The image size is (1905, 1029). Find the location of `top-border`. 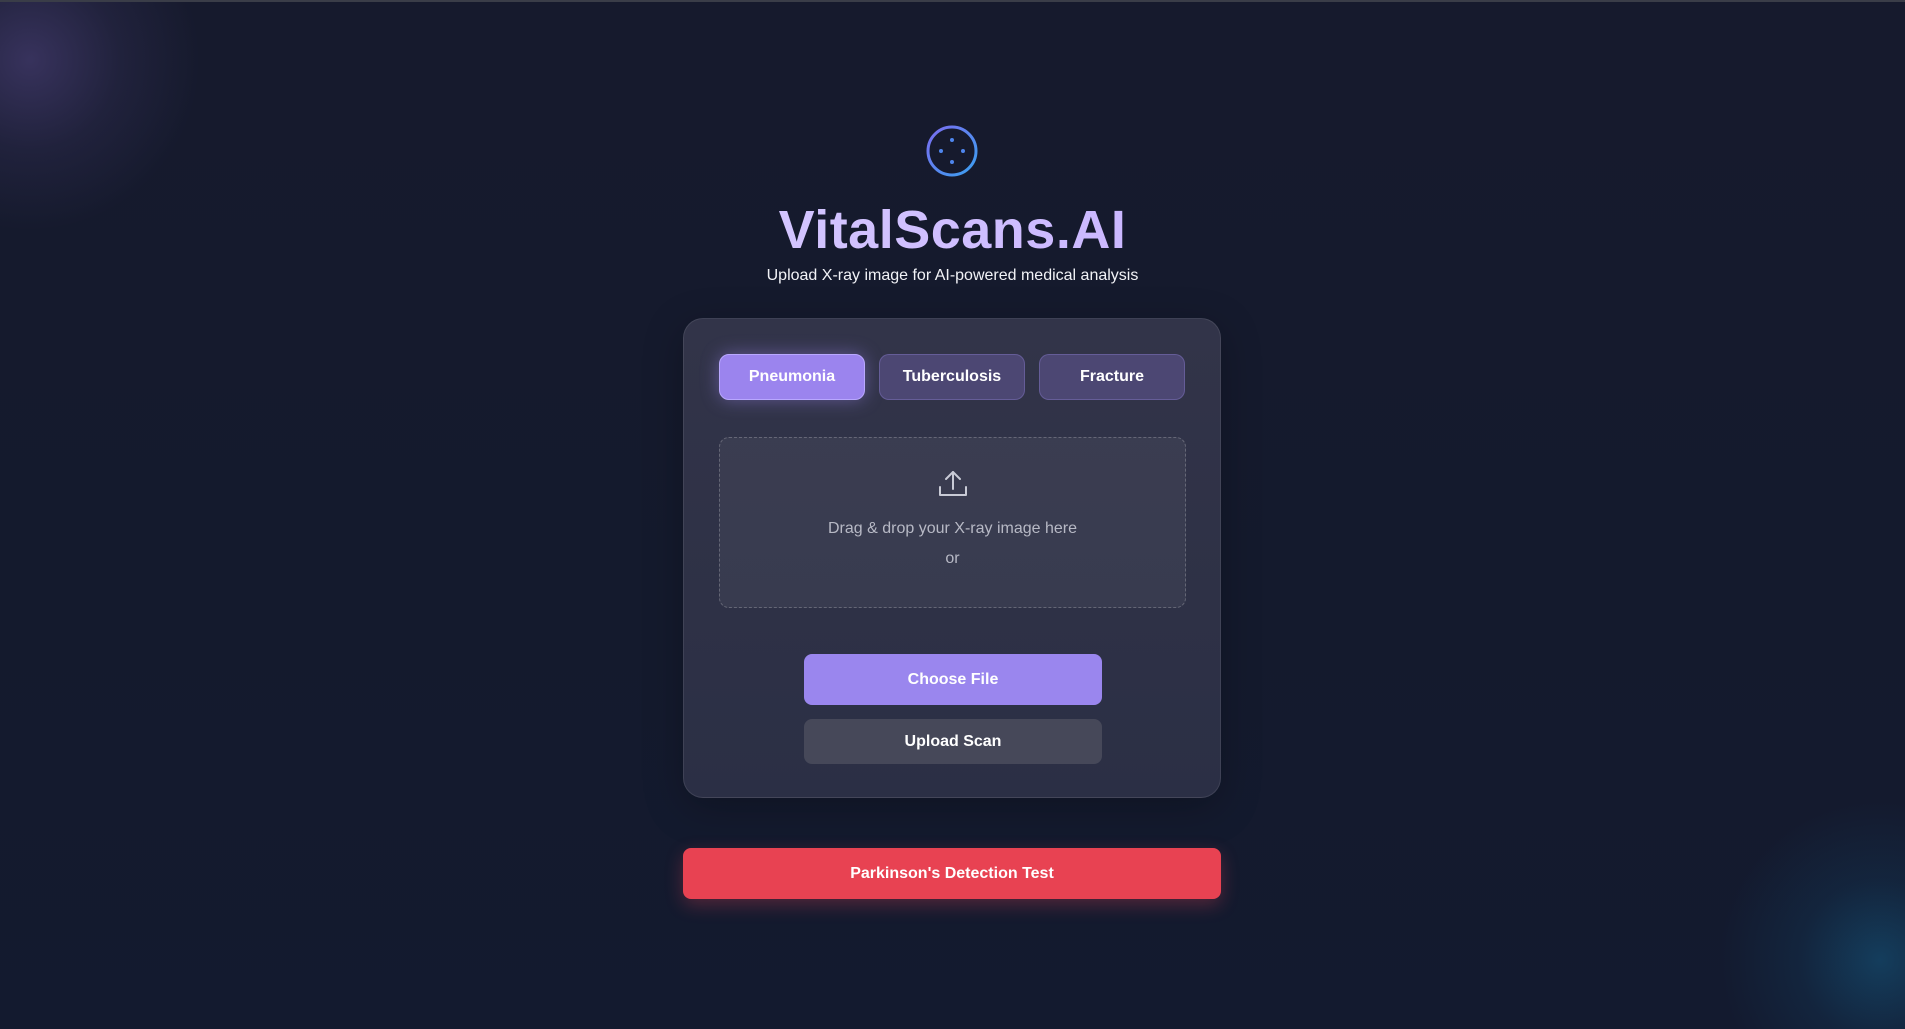

top-border is located at coordinates (952, 1).